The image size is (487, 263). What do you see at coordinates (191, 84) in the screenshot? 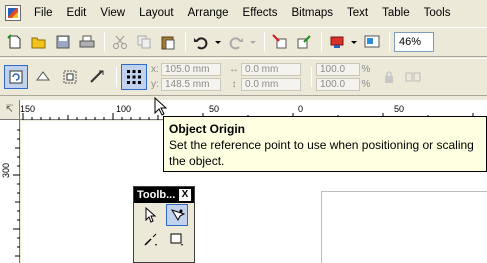
I see `y-position-field: 148.5 mm` at bounding box center [191, 84].